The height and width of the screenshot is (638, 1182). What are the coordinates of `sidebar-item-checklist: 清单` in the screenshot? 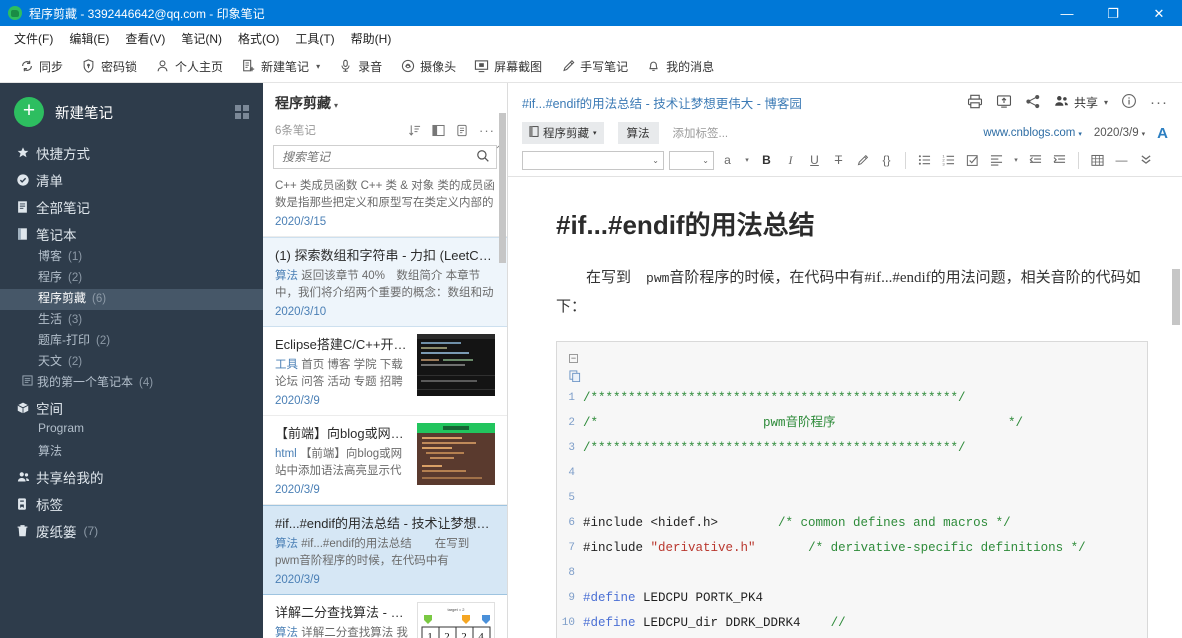 It's located at (131, 179).